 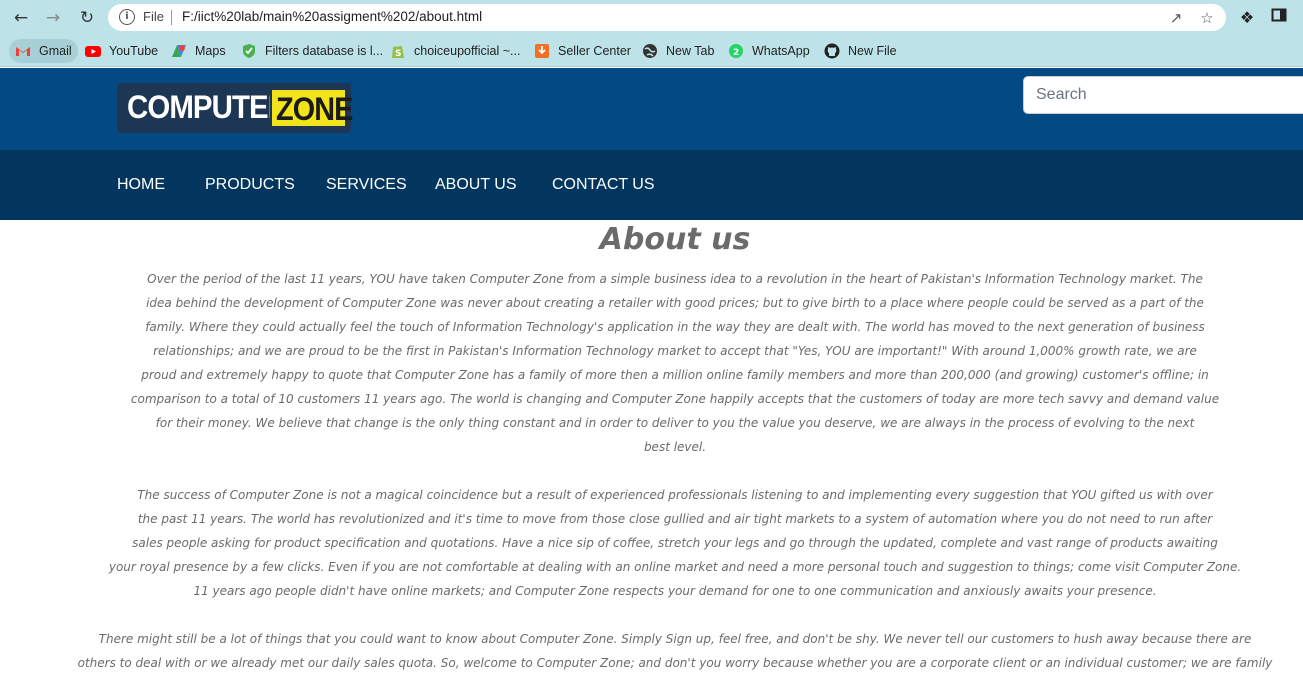 What do you see at coordinates (675, 239) in the screenshot?
I see `page-title: About us` at bounding box center [675, 239].